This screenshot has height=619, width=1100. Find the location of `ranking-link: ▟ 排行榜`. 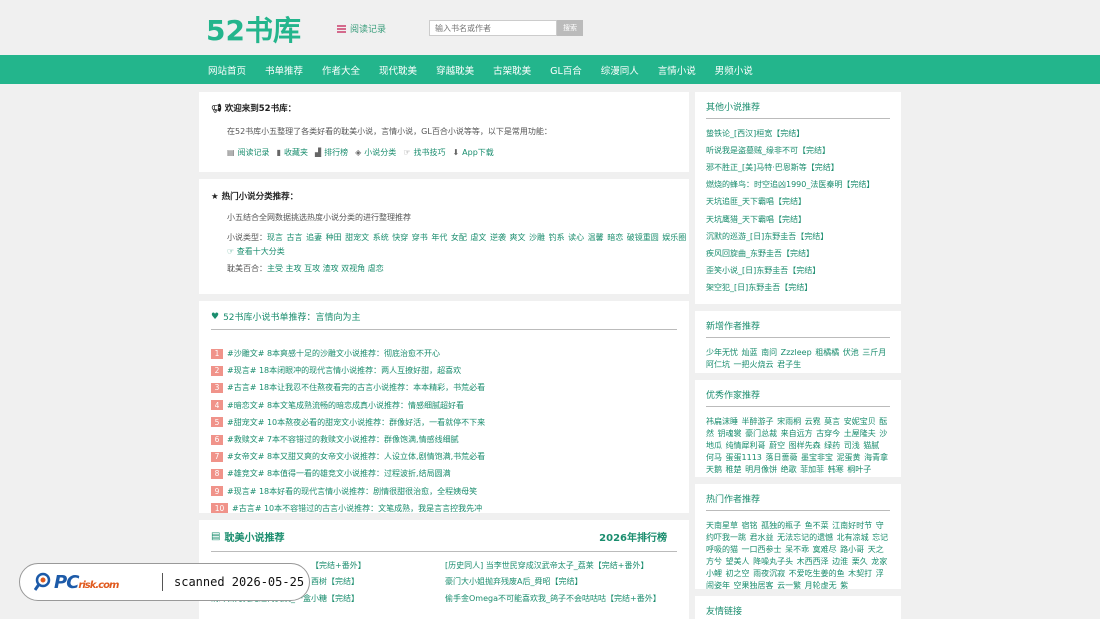

ranking-link: ▟ 排行榜 is located at coordinates (331, 152).